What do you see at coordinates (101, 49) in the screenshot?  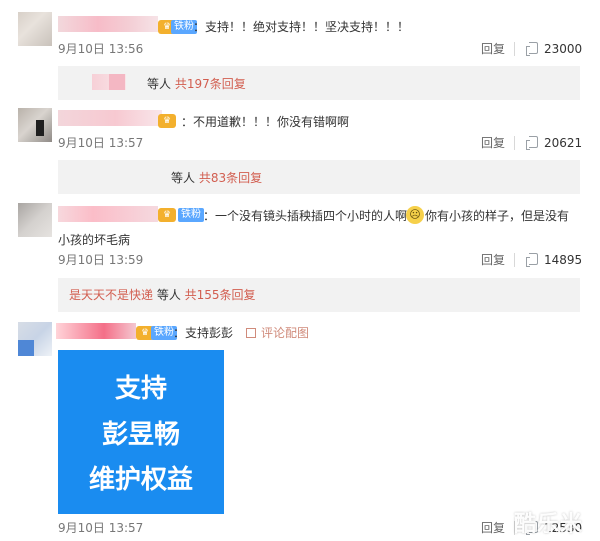 I see `comment-time: 9月10日 13:56` at bounding box center [101, 49].